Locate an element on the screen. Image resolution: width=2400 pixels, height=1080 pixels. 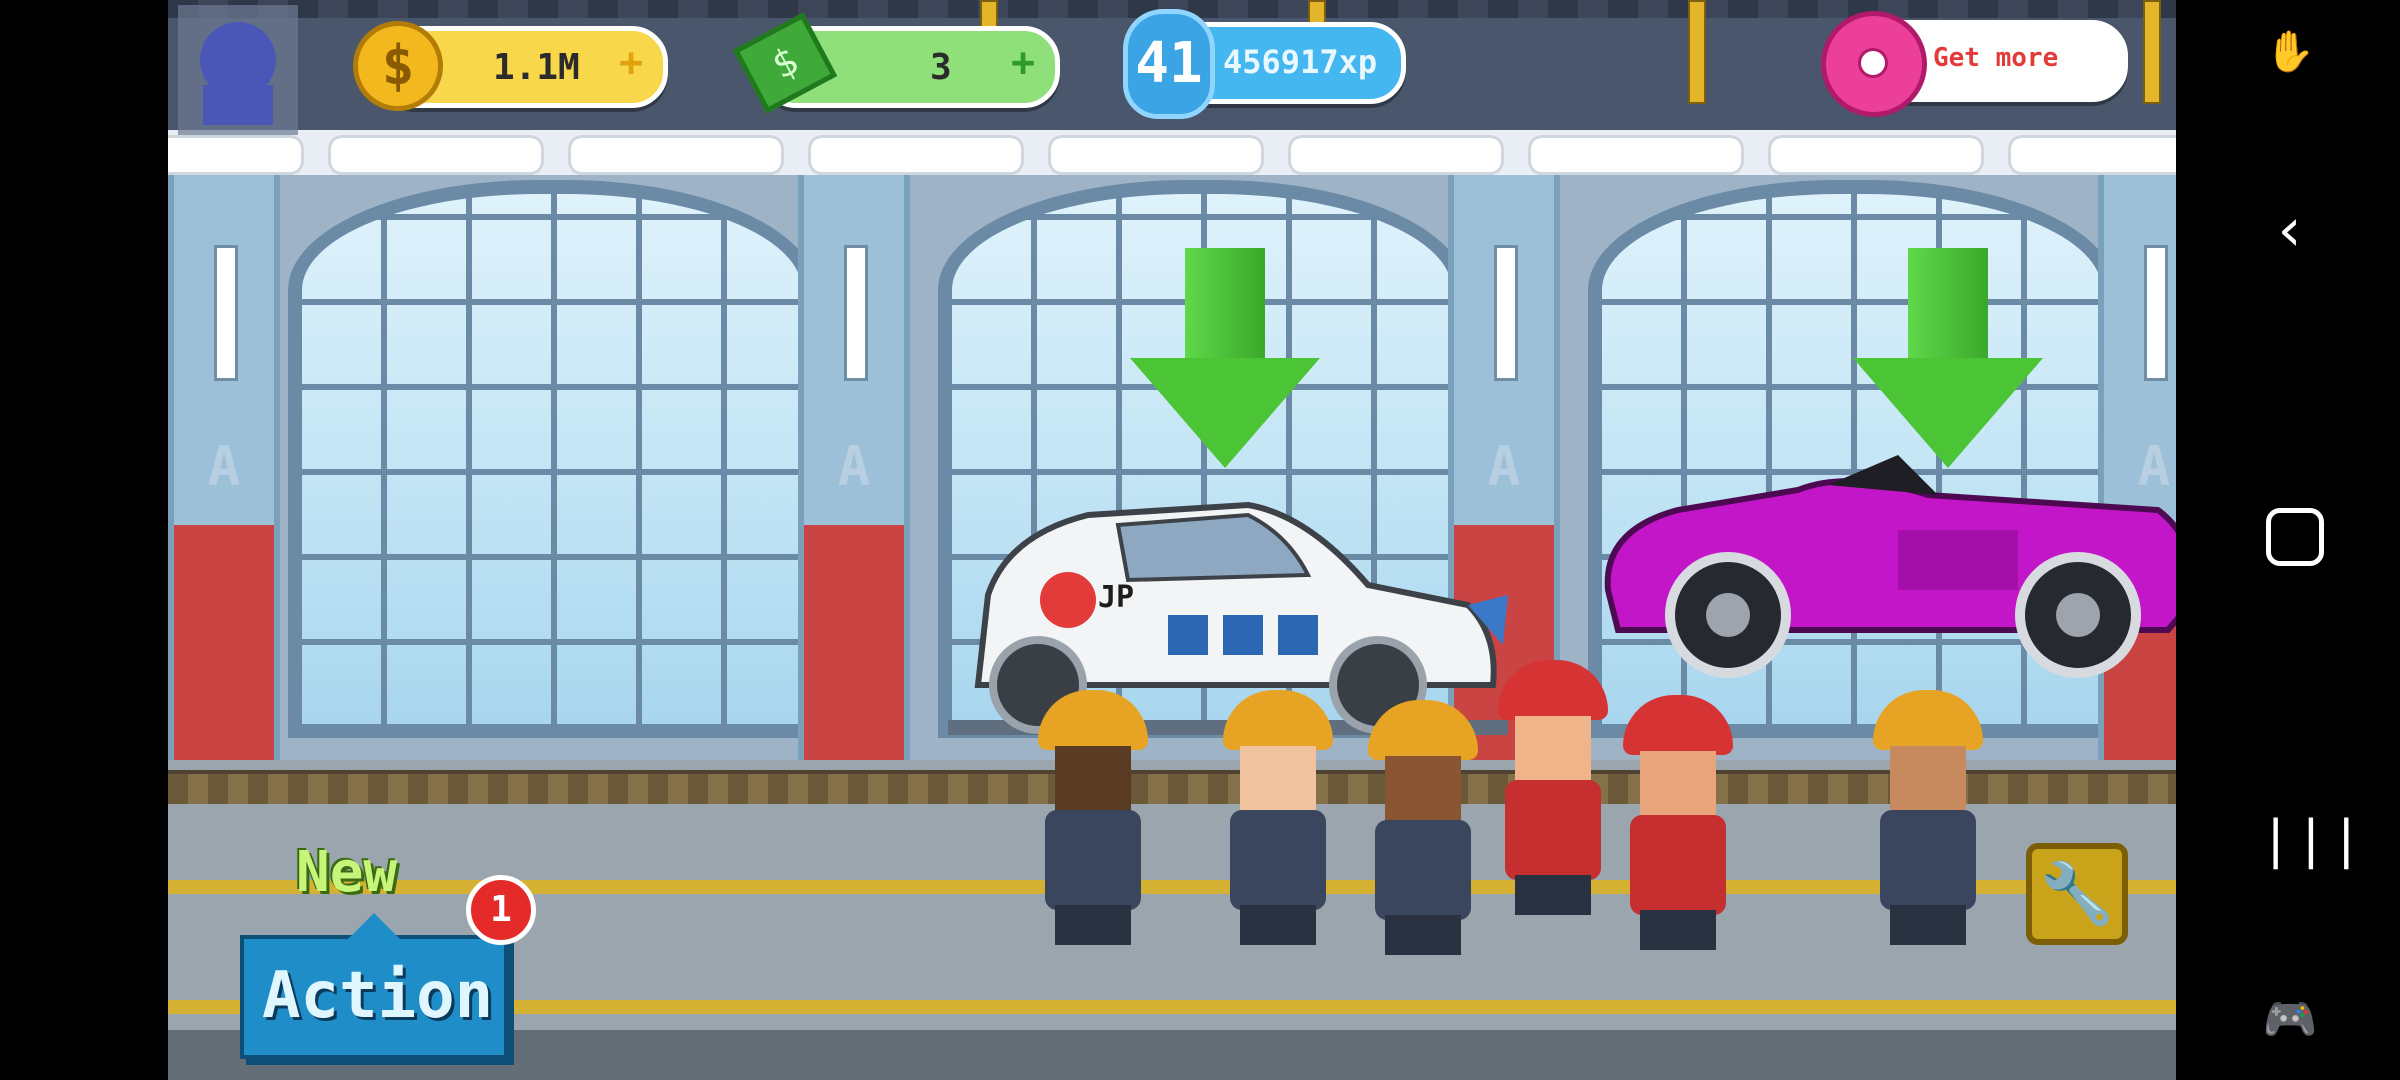
game-launcher-icon: 🎮 is located at coordinates (2290, 1020).